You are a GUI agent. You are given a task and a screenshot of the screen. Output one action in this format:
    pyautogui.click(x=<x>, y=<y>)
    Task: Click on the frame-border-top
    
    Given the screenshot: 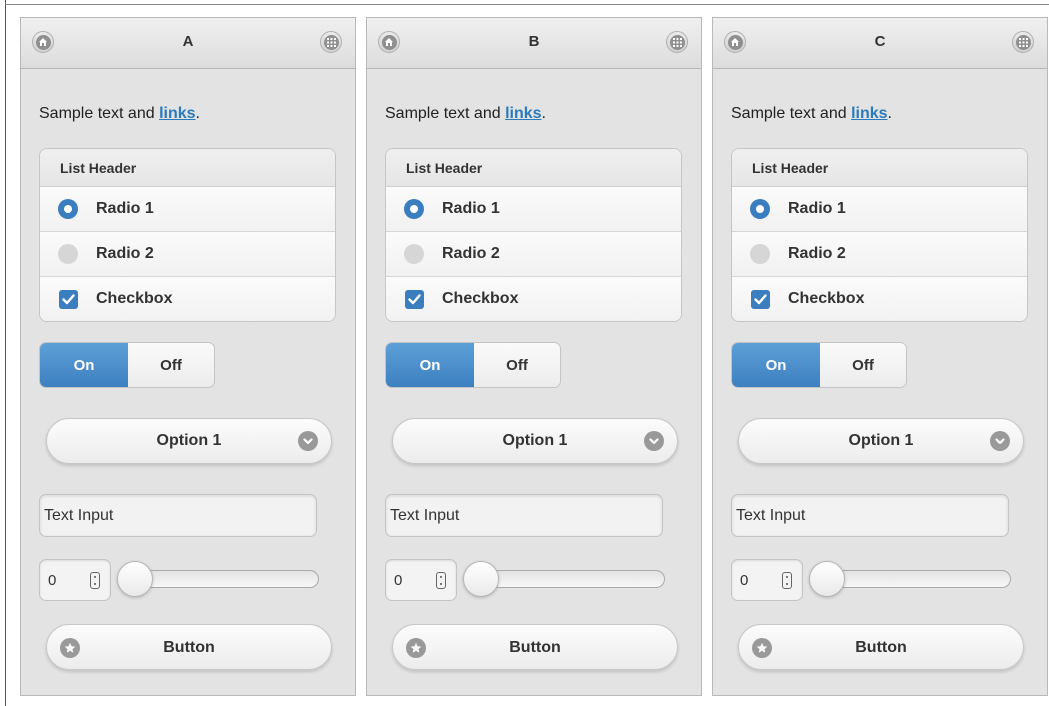 What is the action you would take?
    pyautogui.click(x=527, y=4)
    